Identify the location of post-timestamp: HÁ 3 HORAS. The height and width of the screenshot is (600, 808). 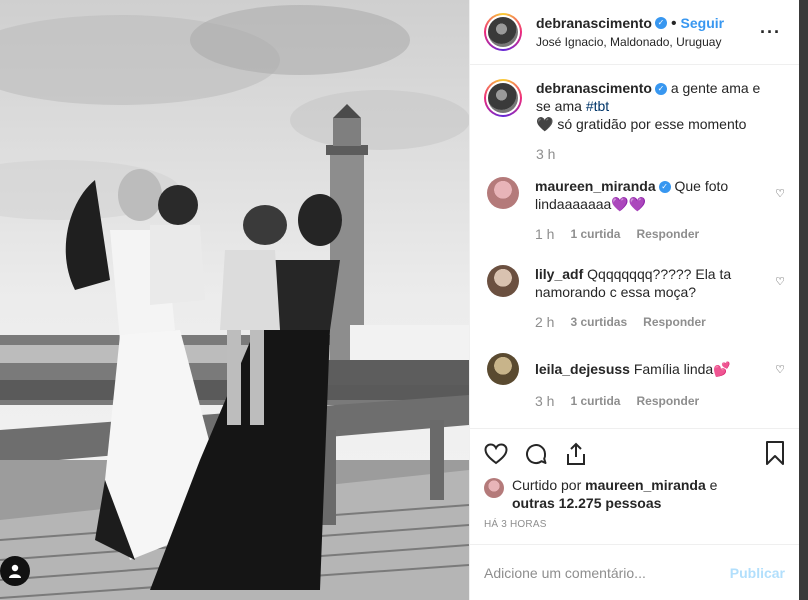
(634, 531).